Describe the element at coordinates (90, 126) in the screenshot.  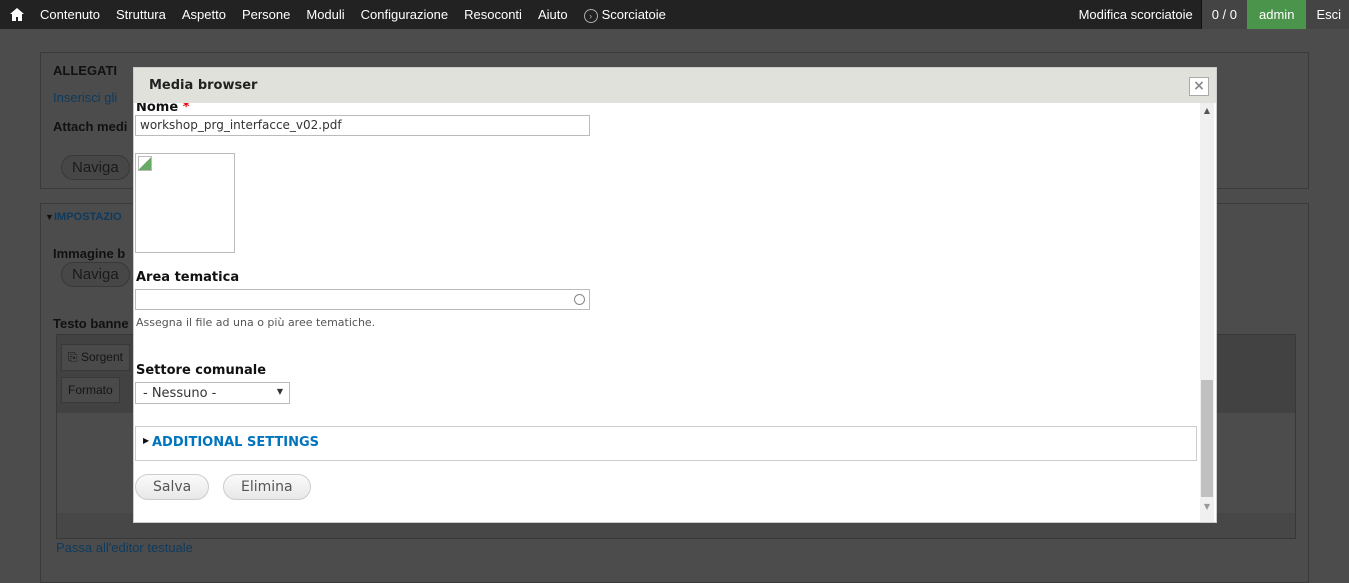
I see `attach-label: Attach medi` at that location.